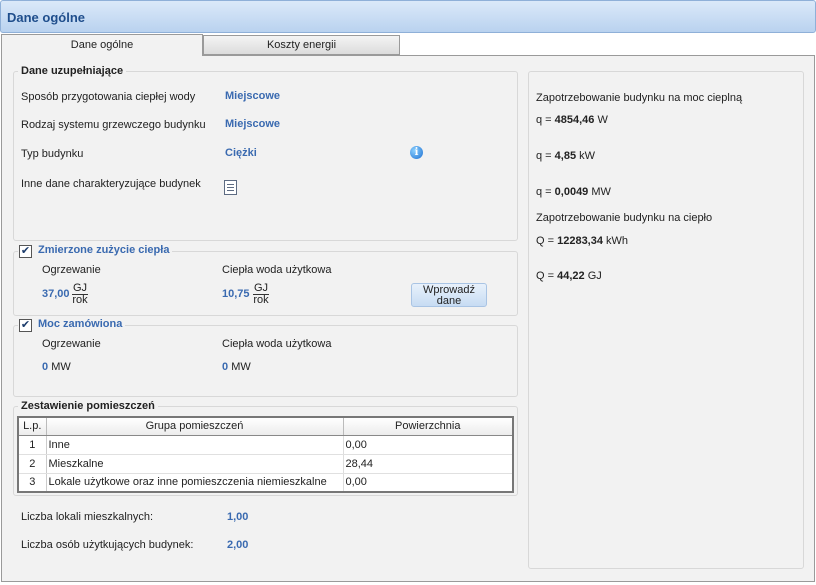 Image resolution: width=816 pixels, height=585 pixels. Describe the element at coordinates (113, 125) in the screenshot. I see `heating-system-label: Rodzaj systemu grzewczego budynku` at that location.